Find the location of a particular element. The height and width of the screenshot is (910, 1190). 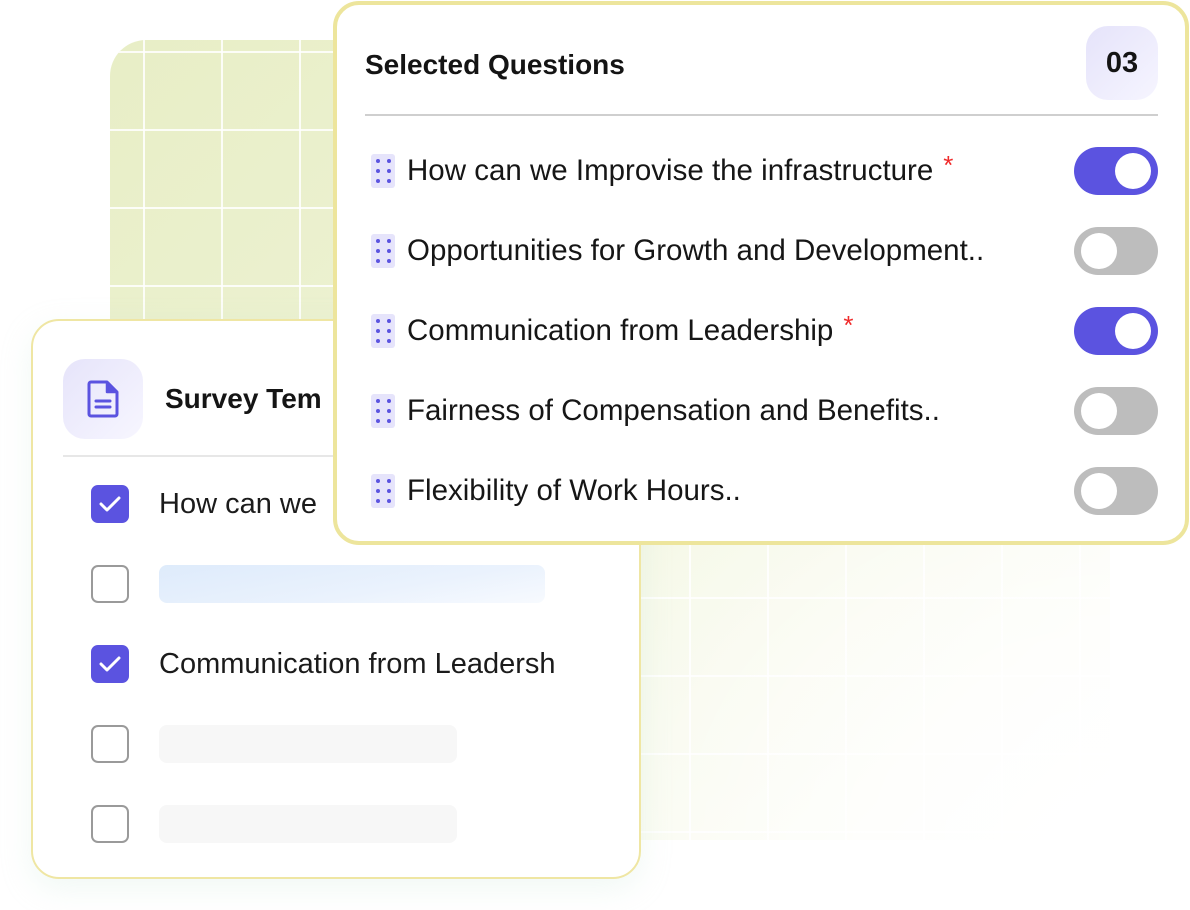

selected-count-badge: 03 is located at coordinates (1122, 63).